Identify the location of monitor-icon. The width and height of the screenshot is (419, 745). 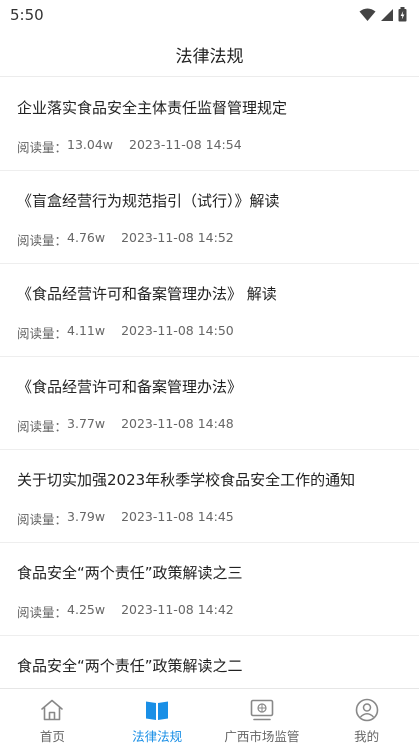
(262, 710).